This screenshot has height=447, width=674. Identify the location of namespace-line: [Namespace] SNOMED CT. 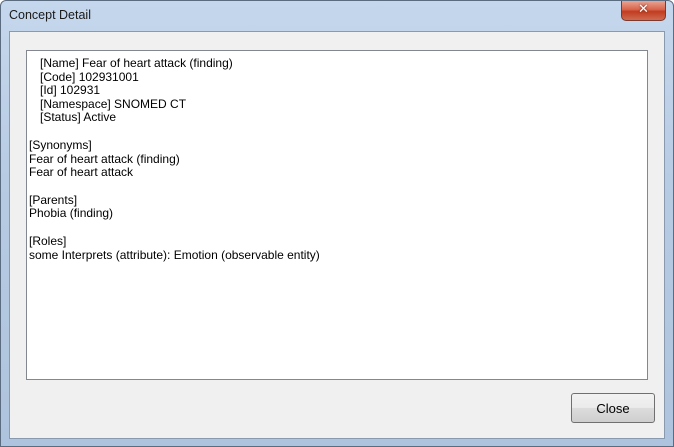
(113, 103).